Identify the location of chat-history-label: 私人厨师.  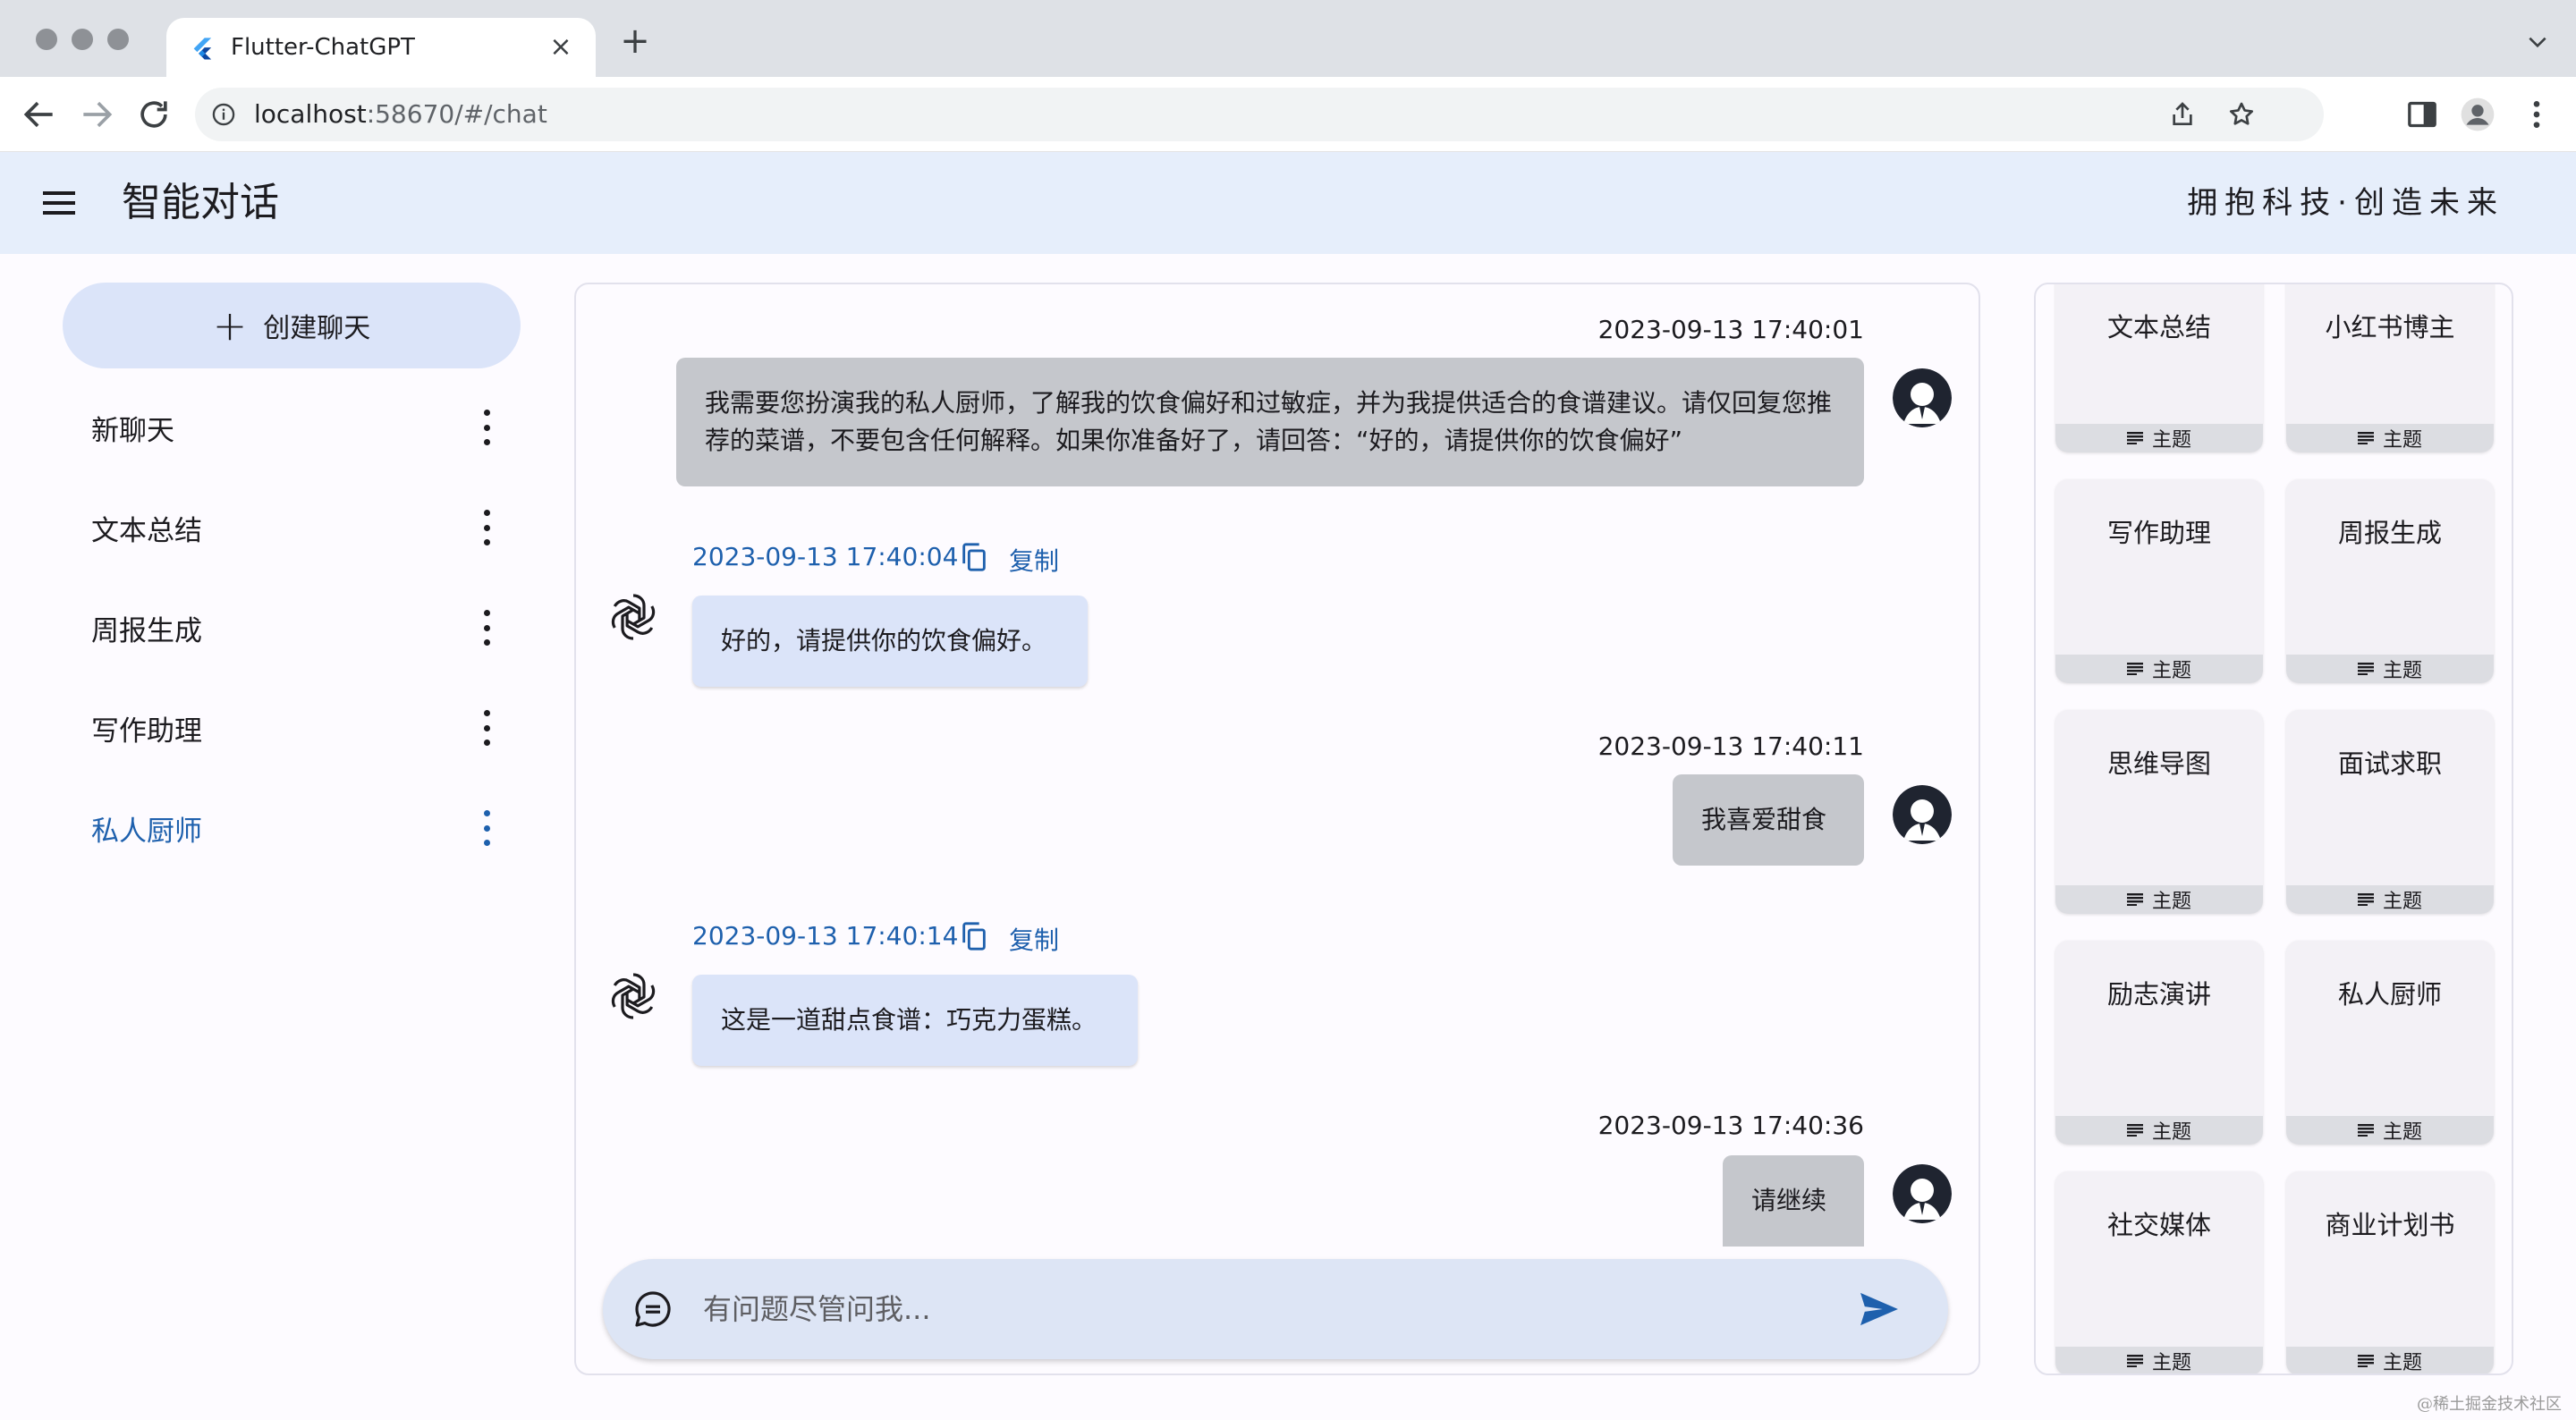
(146, 832).